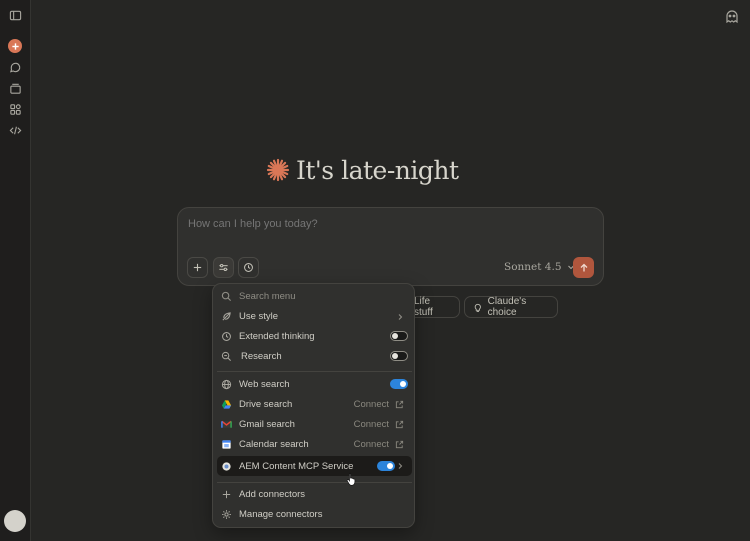 This screenshot has height=541, width=750. I want to click on research-search-icon, so click(226, 356).